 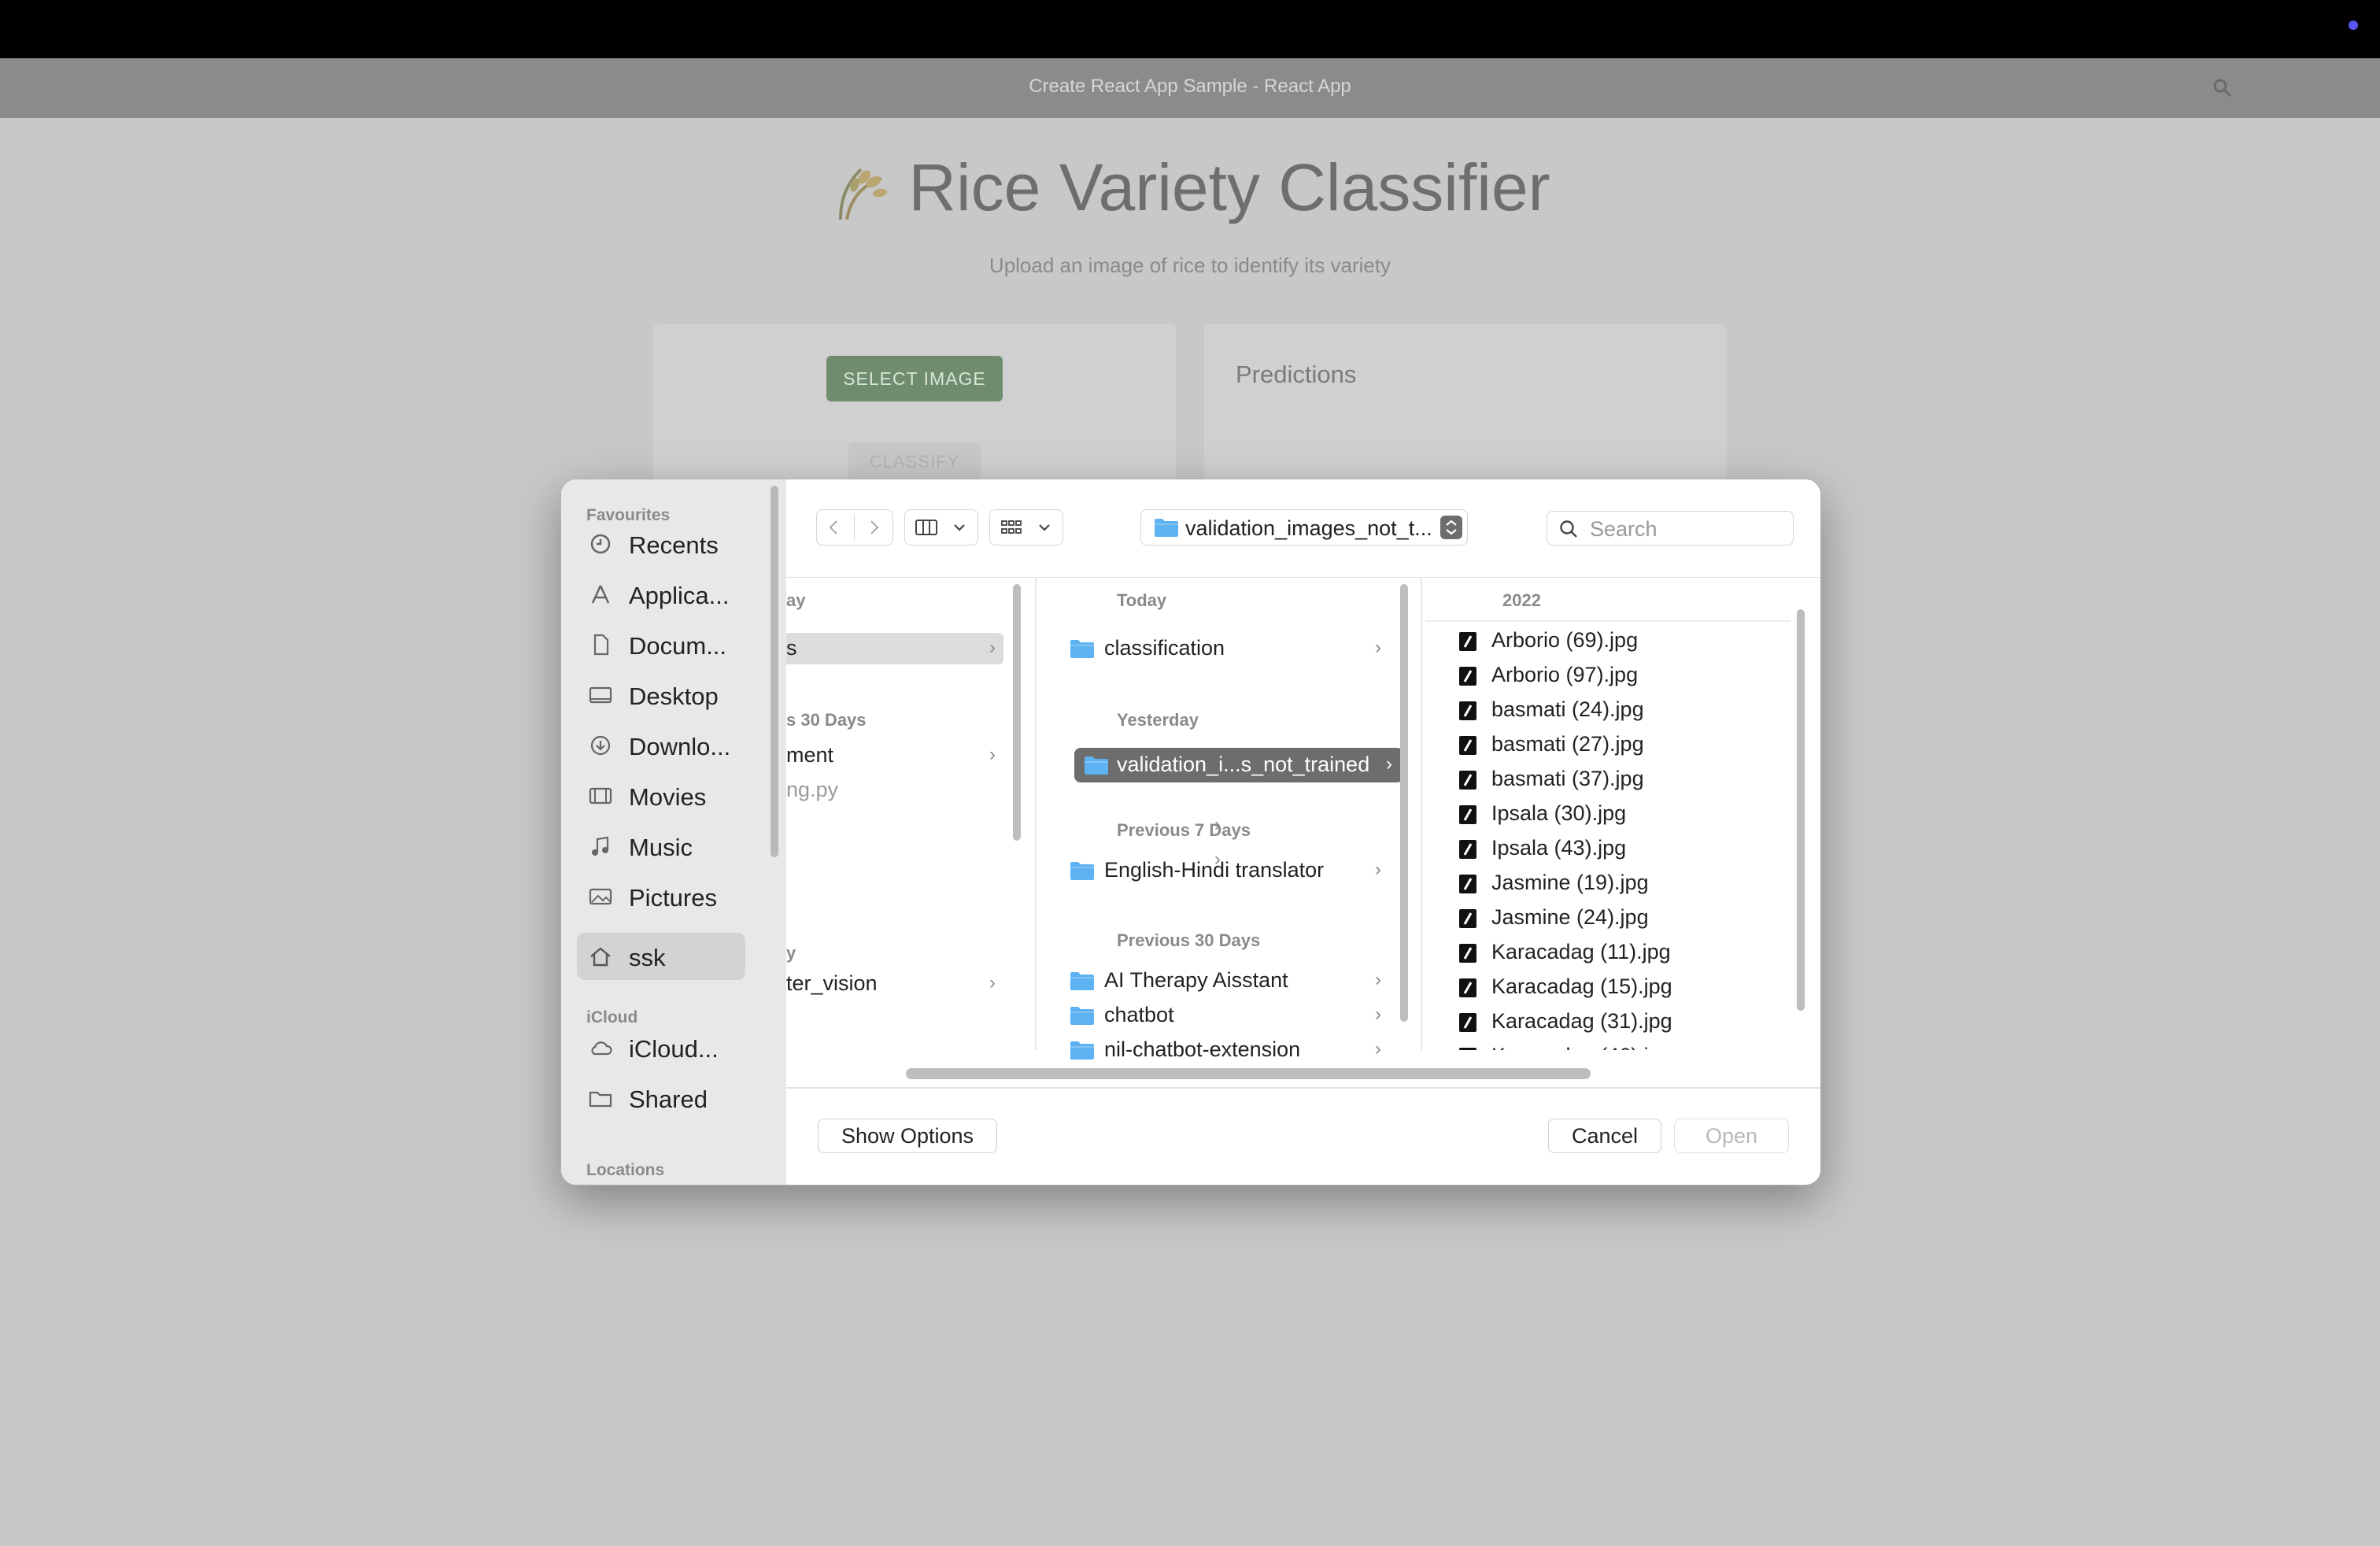 What do you see at coordinates (834, 527) in the screenshot?
I see `back-chevron-icon` at bounding box center [834, 527].